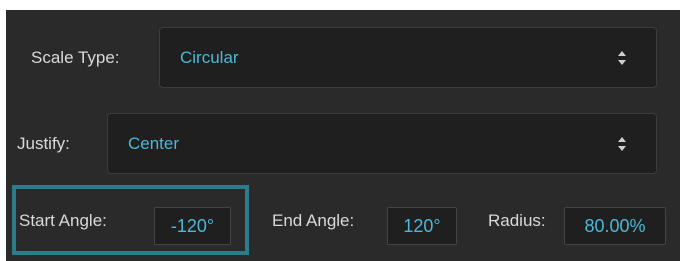  I want to click on radius-input: 80.00%, so click(615, 226).